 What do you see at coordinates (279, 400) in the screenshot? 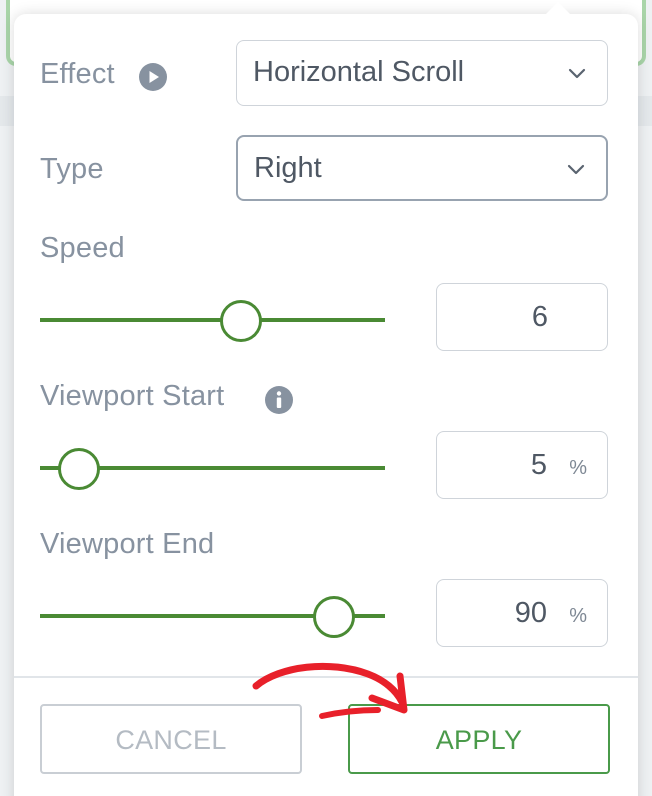
I see `info-icon` at bounding box center [279, 400].